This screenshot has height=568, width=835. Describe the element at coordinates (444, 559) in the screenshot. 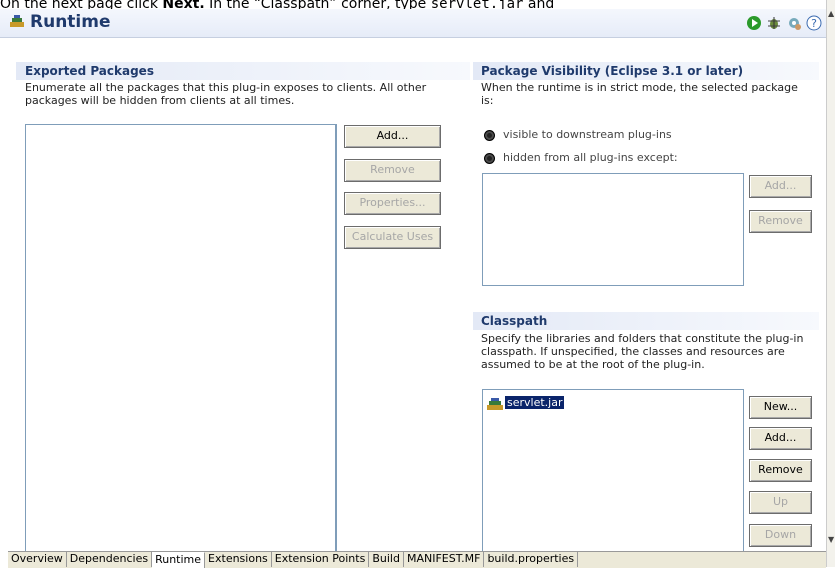

I see `tab-manifest-mf: MANIFEST.MF` at that location.